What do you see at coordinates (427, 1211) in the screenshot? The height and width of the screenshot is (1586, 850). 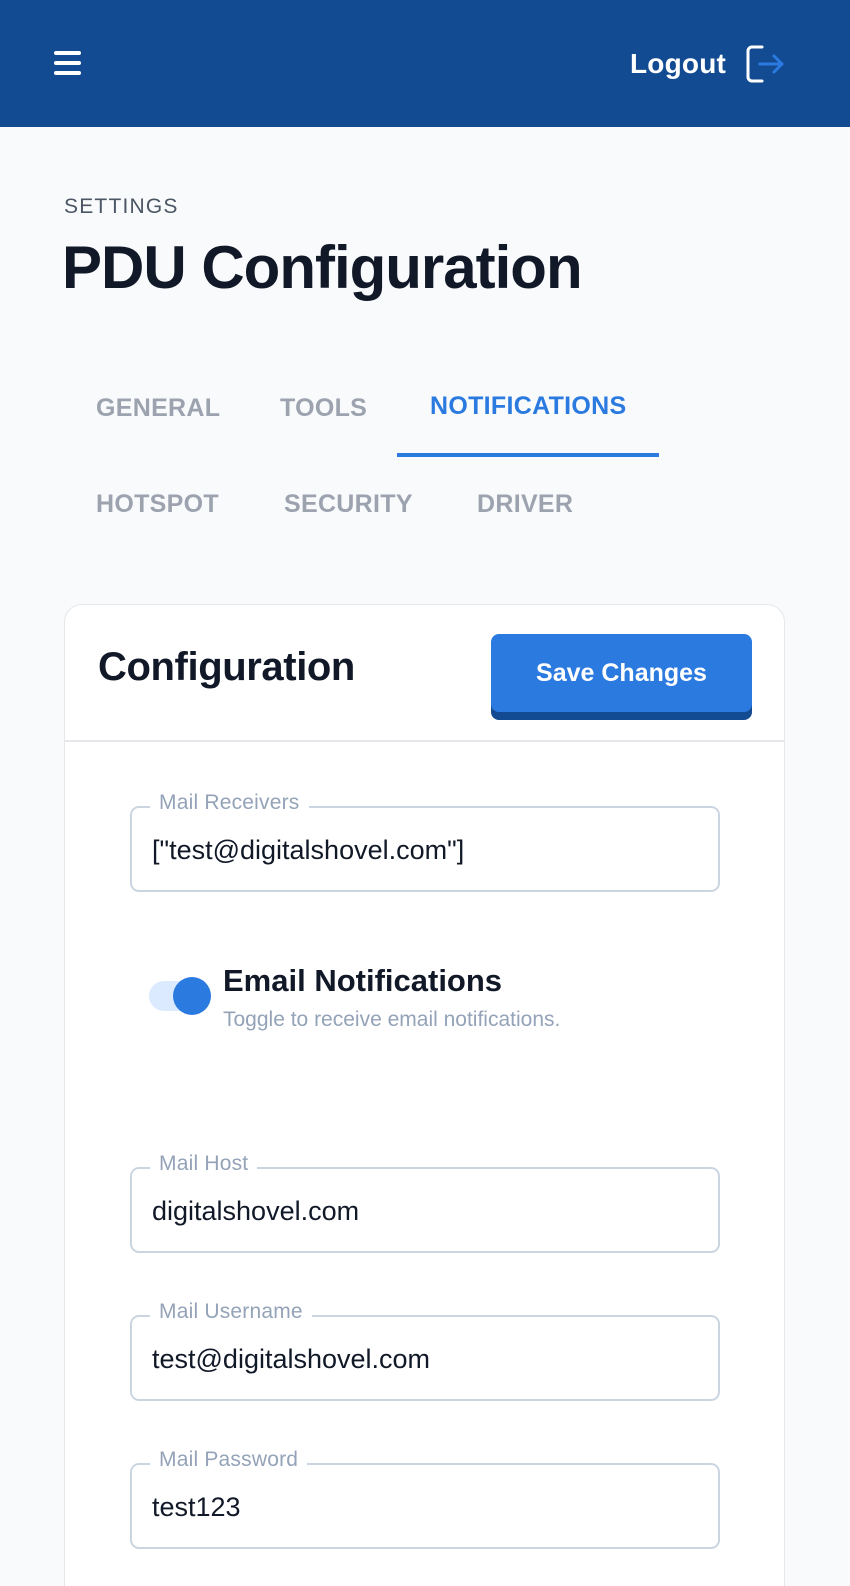 I see `mail-host-input` at bounding box center [427, 1211].